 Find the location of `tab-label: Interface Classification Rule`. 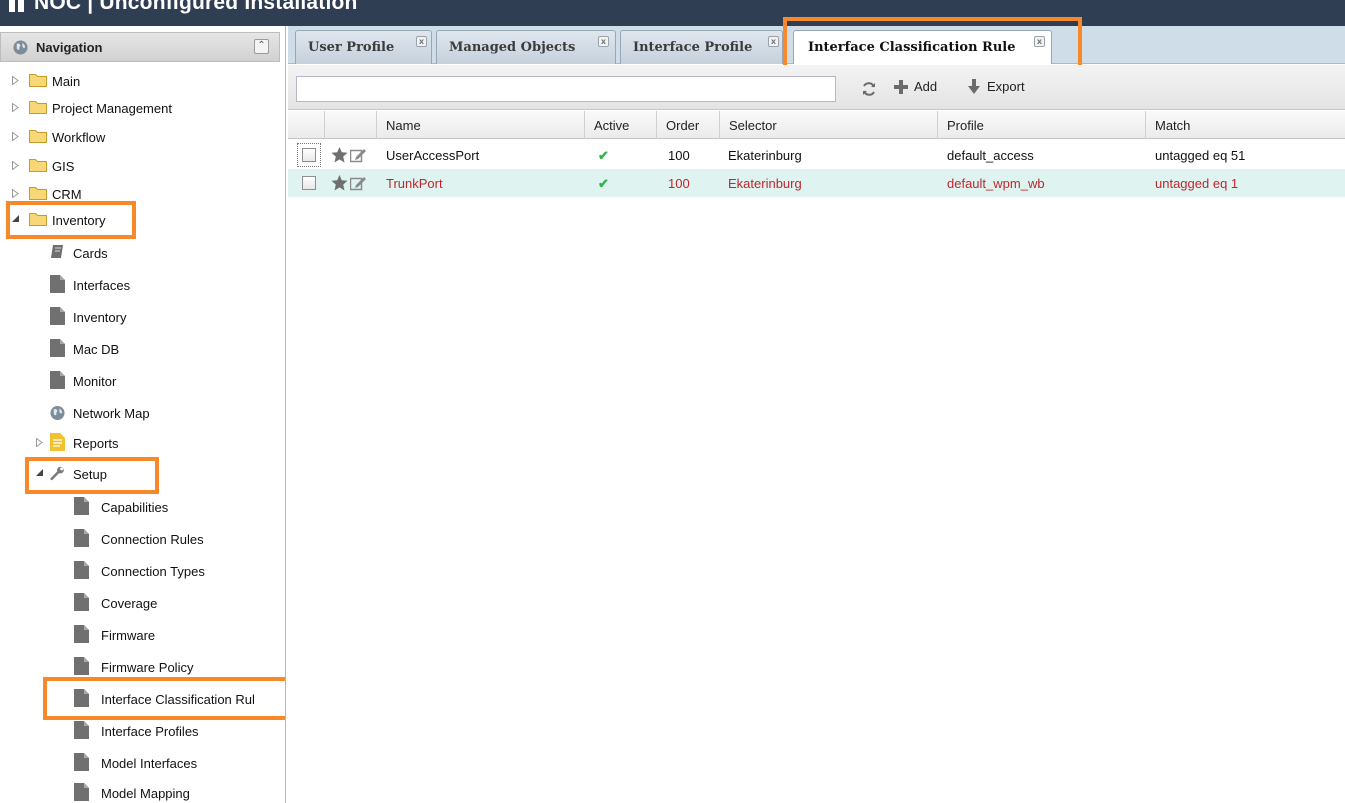

tab-label: Interface Classification Rule is located at coordinates (912, 47).